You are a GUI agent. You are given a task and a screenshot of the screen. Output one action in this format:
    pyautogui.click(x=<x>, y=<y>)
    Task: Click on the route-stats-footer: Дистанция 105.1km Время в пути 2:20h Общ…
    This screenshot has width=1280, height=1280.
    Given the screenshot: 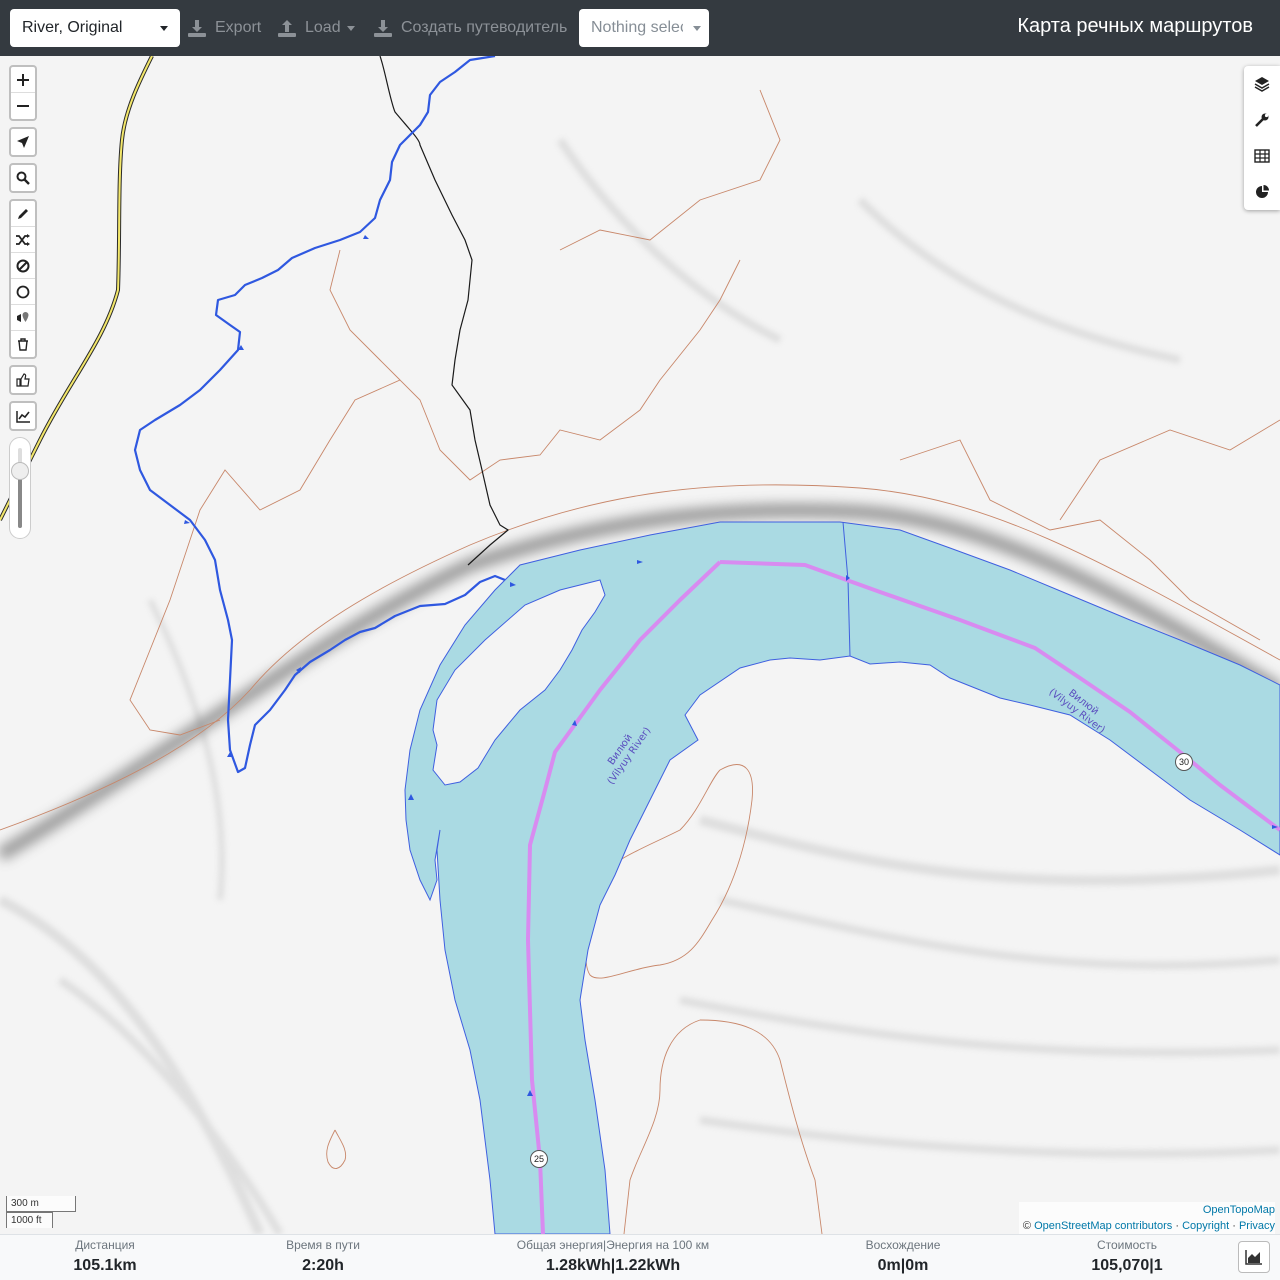 What is the action you would take?
    pyautogui.click(x=640, y=1257)
    